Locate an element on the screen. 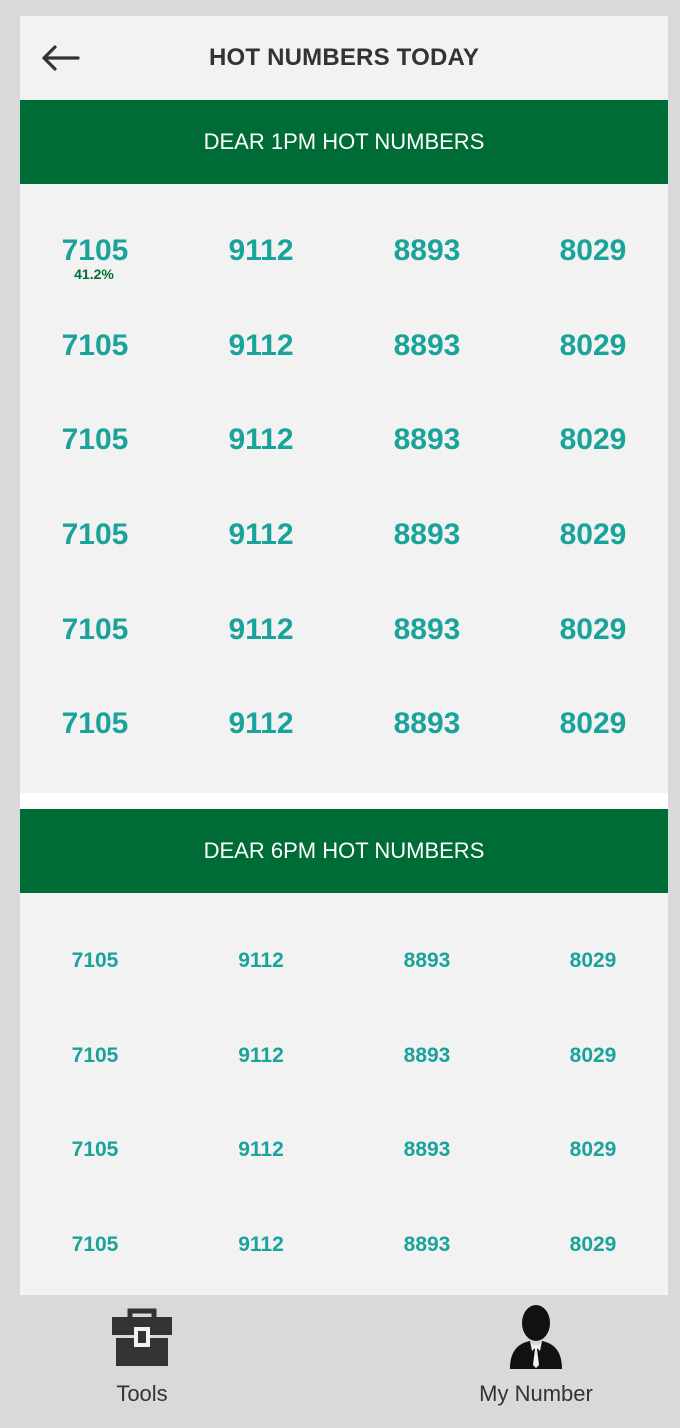 This screenshot has height=1428, width=680. toolbox-icon is located at coordinates (142, 1337).